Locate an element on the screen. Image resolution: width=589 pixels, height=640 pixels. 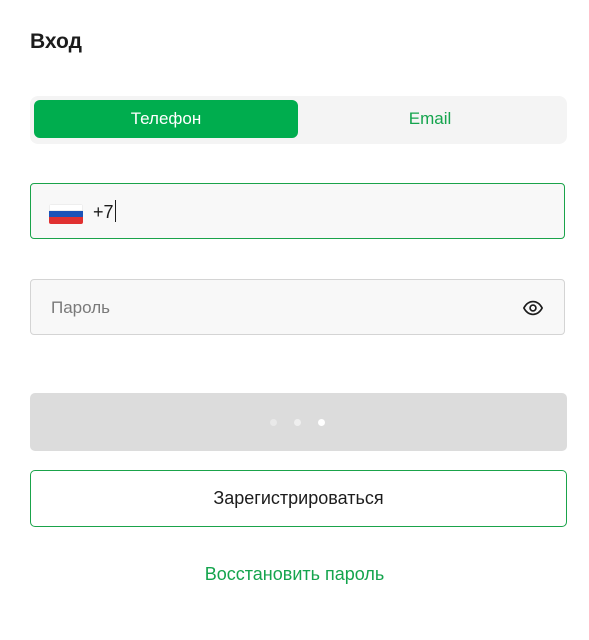
phone-value-text: +7 is located at coordinates (103, 212).